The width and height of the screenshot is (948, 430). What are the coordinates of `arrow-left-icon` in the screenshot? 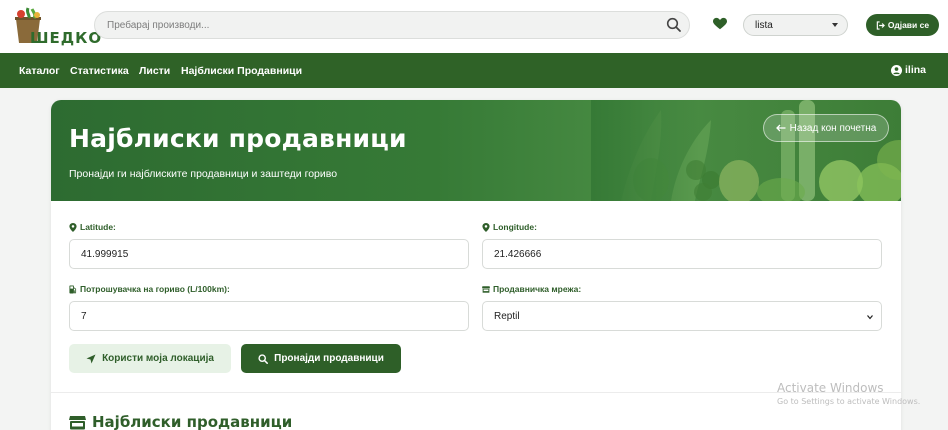 It's located at (780, 128).